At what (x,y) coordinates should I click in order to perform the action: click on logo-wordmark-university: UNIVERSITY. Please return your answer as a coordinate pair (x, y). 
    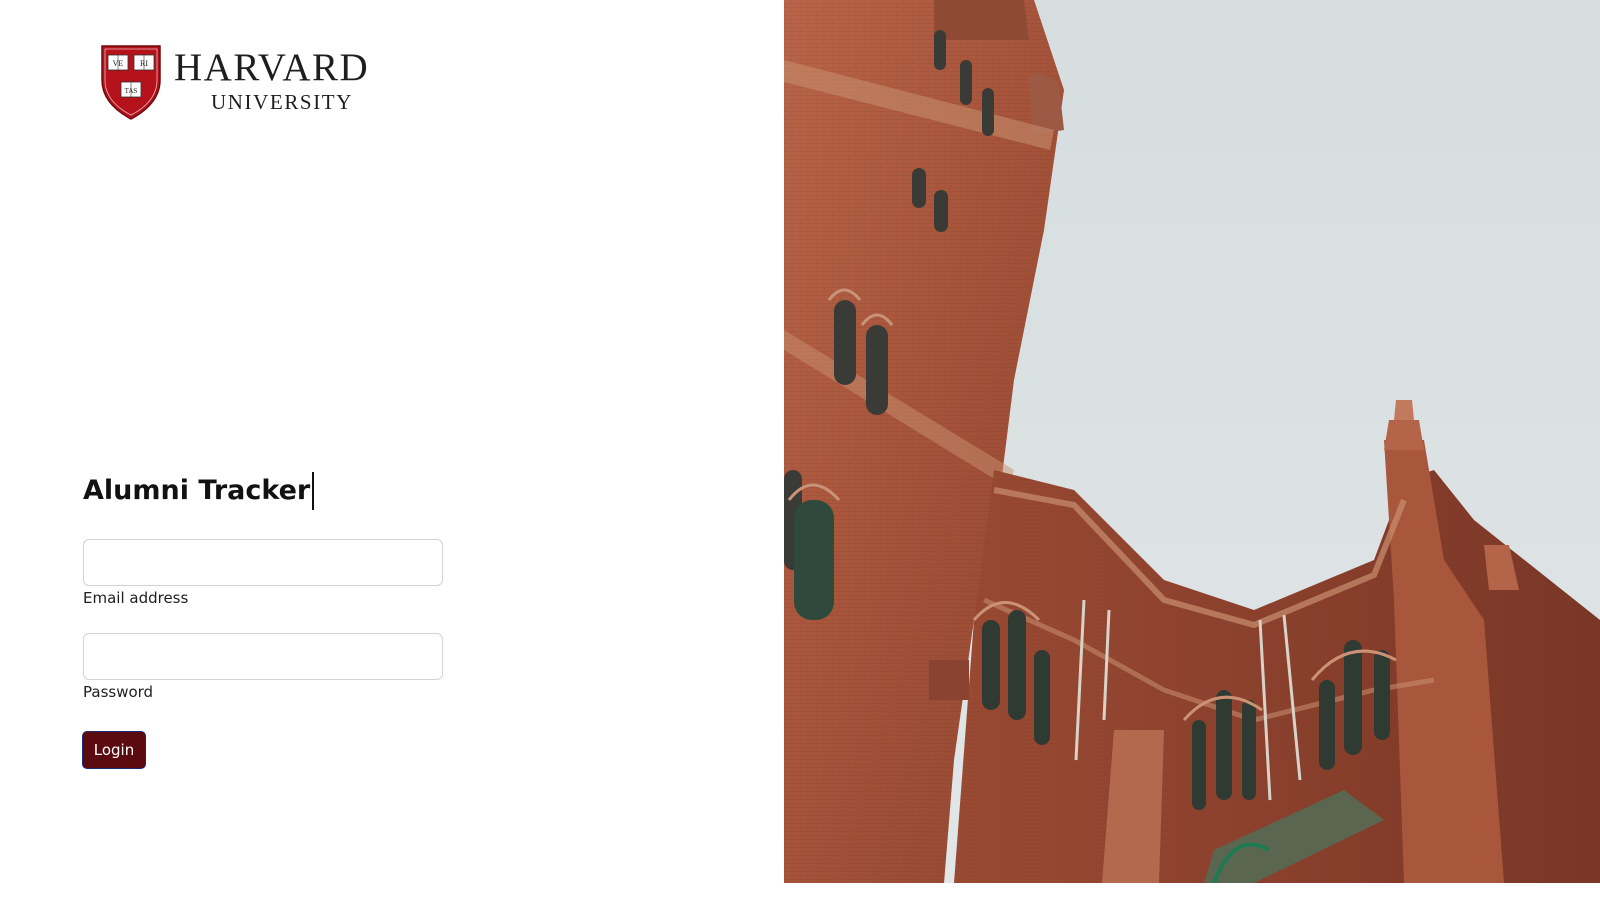
    Looking at the image, I should click on (282, 102).